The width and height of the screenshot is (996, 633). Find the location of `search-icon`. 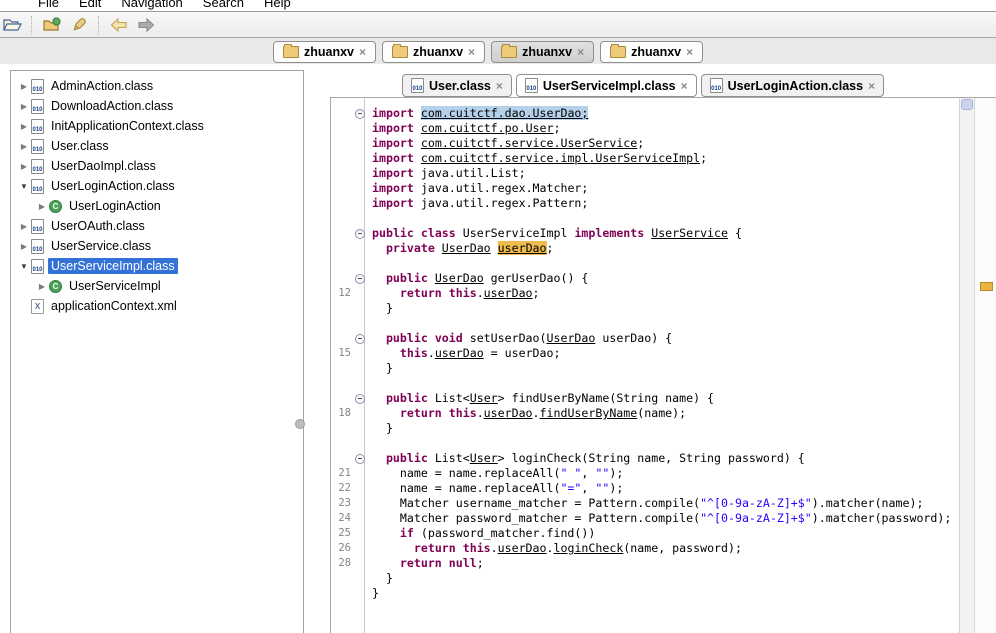

search-icon is located at coordinates (79, 25).